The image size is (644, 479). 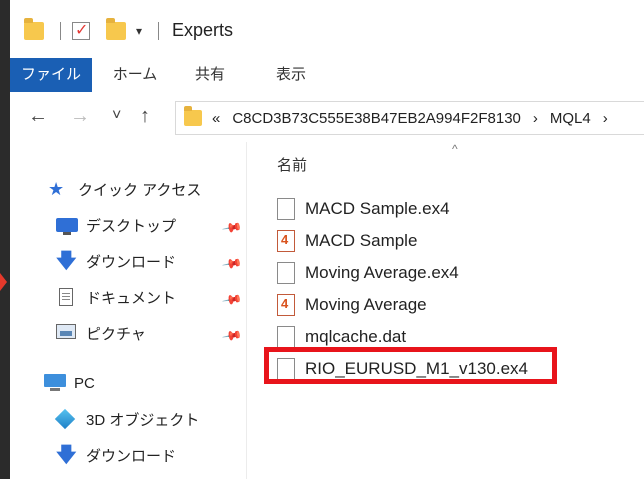 What do you see at coordinates (66, 331) in the screenshot?
I see `pictures-icon` at bounding box center [66, 331].